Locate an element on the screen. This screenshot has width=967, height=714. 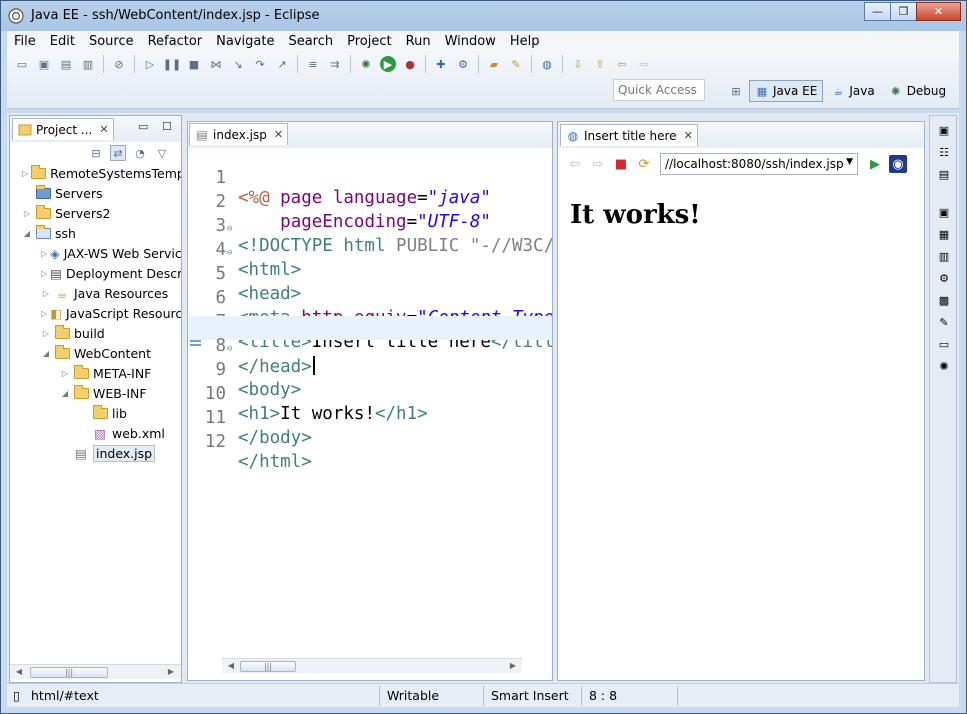
save-icon: ▣ is located at coordinates (44, 64).